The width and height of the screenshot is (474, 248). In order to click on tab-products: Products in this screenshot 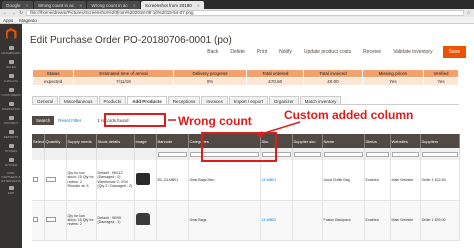, I will do `click(112, 100)`.